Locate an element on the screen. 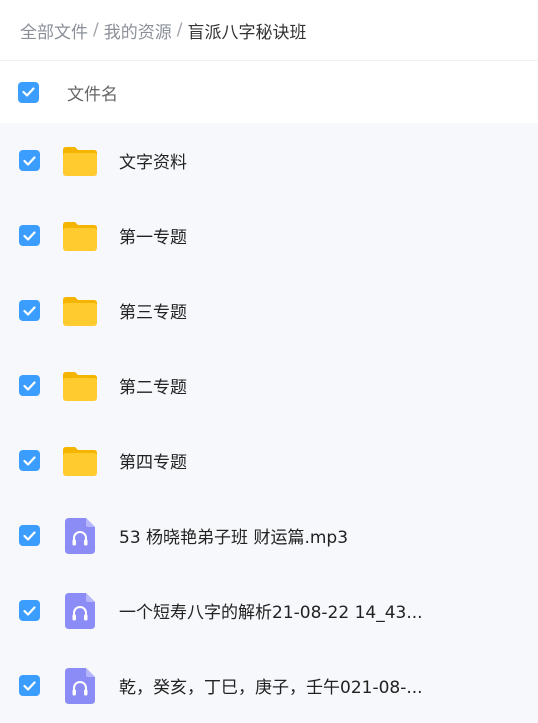  breadcrumb-current-folder: 盲派八字秘诀班 is located at coordinates (247, 32).